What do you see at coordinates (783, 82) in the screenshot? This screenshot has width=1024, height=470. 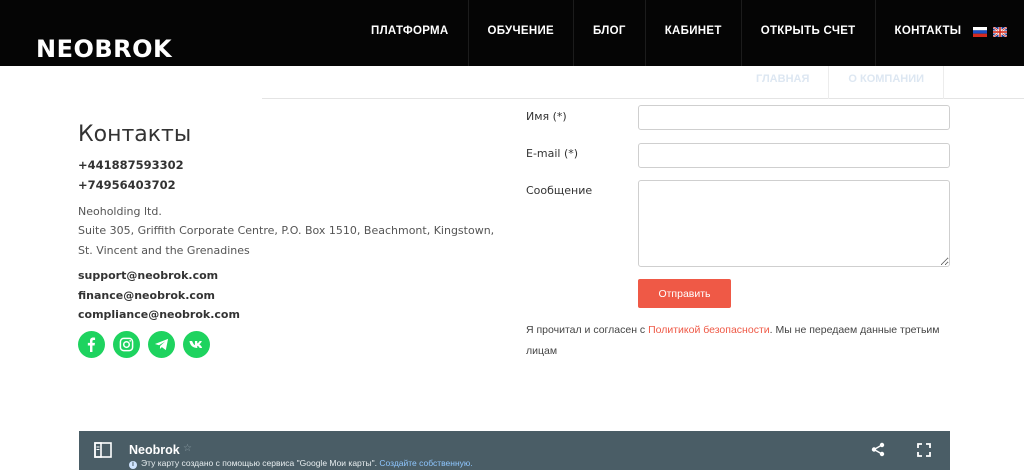 I see `subtab-home: ГЛАВНАЯ` at bounding box center [783, 82].